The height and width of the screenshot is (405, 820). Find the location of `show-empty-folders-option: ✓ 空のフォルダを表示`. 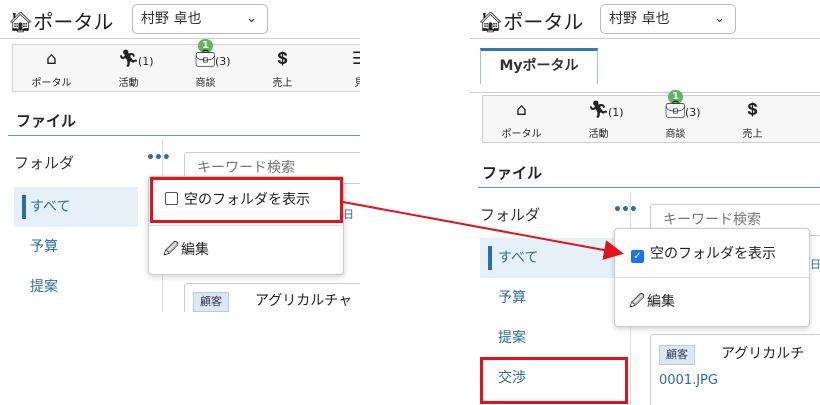

show-empty-folders-option: ✓ 空のフォルダを表示 is located at coordinates (712, 253).